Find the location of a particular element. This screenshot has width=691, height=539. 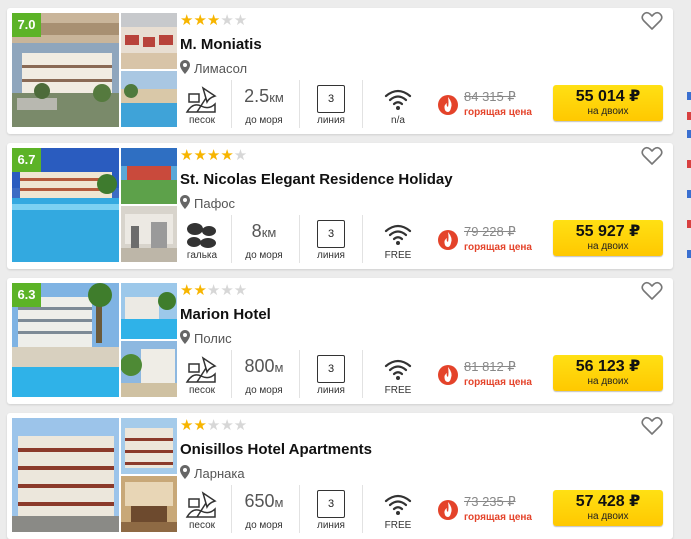

hotel-photo-main is located at coordinates (65, 475).